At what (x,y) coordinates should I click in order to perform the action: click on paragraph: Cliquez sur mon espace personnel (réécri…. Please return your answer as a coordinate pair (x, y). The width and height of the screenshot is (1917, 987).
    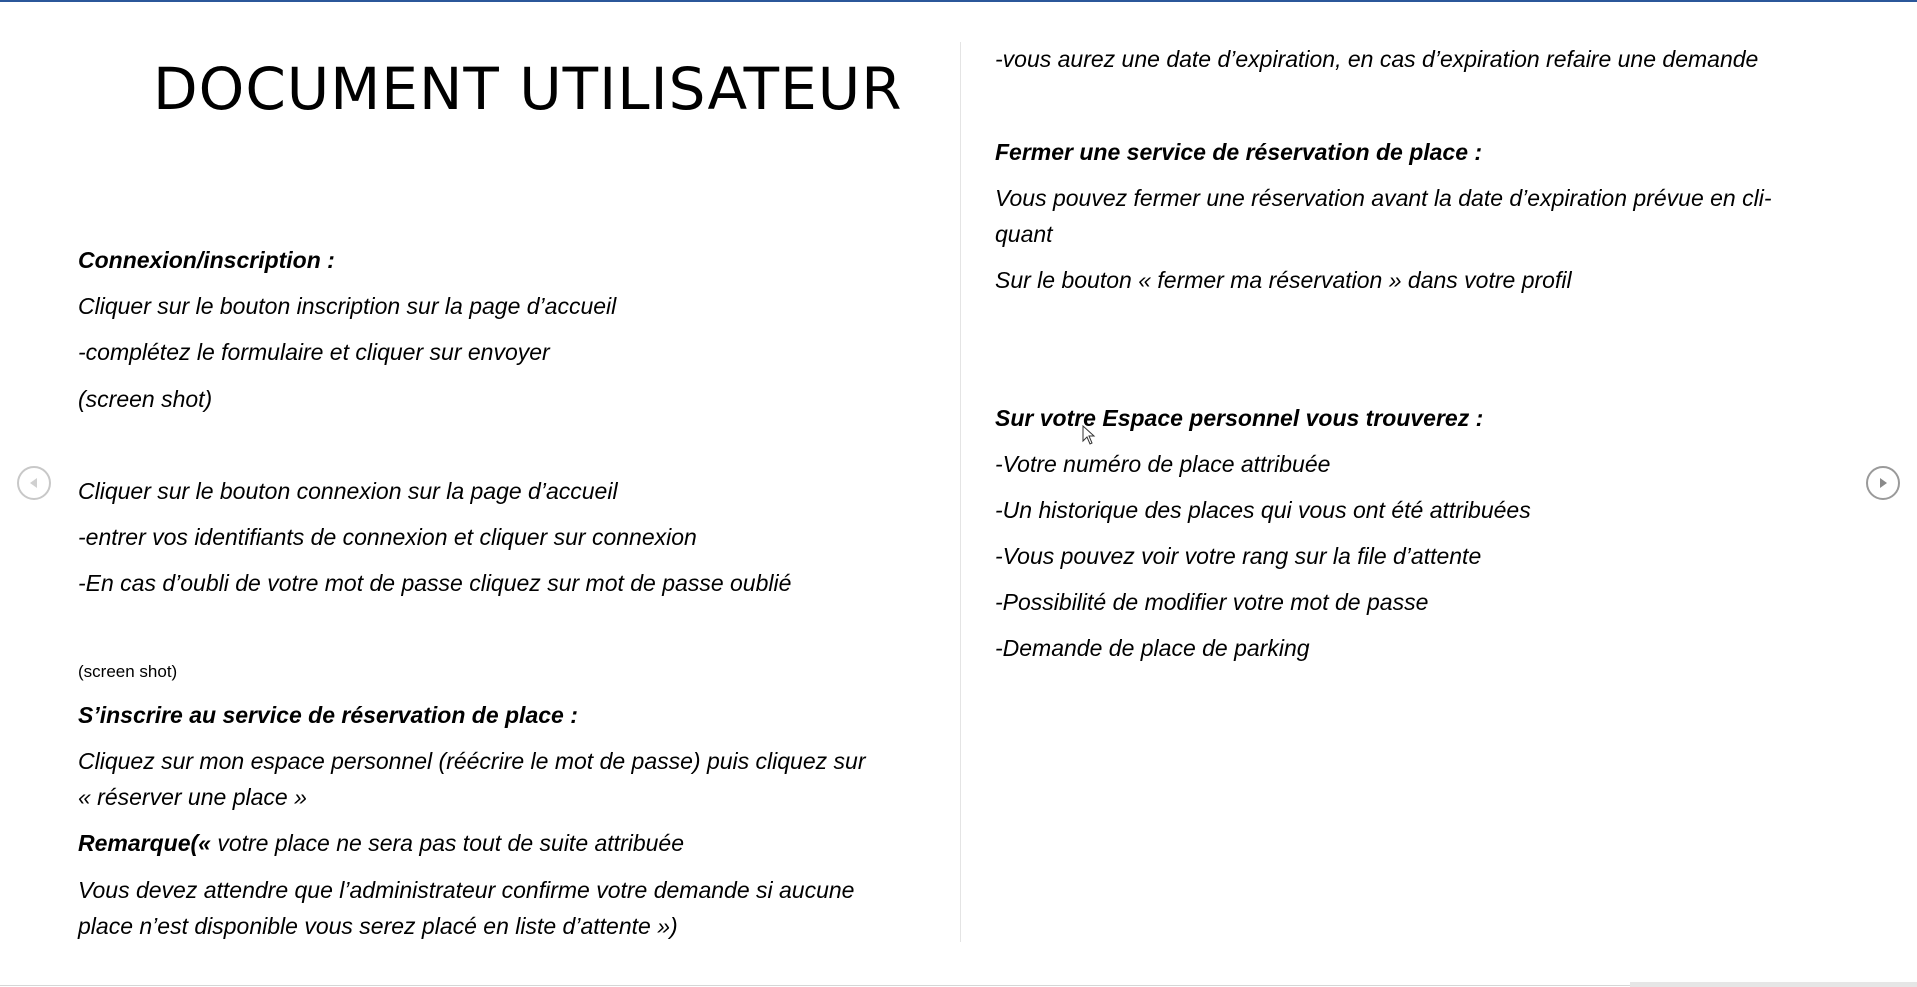
    Looking at the image, I should click on (472, 761).